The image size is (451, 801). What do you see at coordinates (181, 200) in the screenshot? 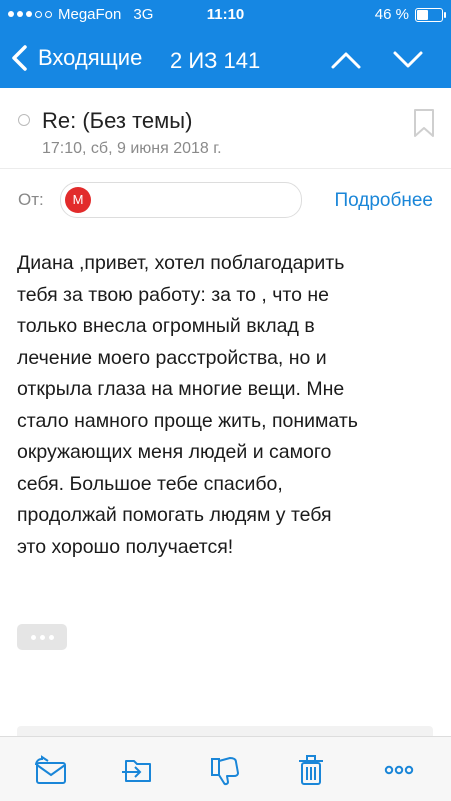
I see `sender-chip: М` at bounding box center [181, 200].